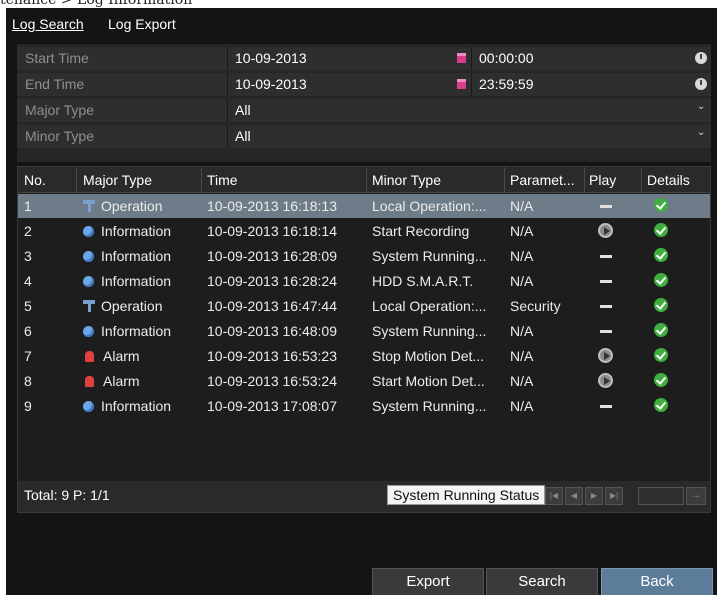  Describe the element at coordinates (271, 58) in the screenshot. I see `start-date-field: 10-09-2013` at that location.